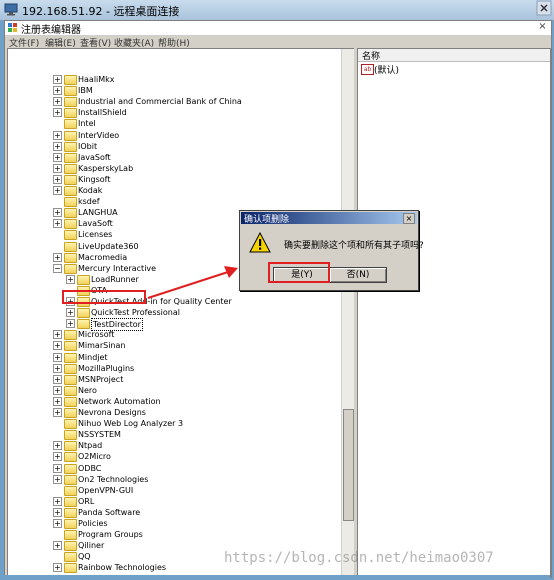  What do you see at coordinates (173, 313) in the screenshot?
I see `tree-item: + QuickTest Professional` at bounding box center [173, 313].